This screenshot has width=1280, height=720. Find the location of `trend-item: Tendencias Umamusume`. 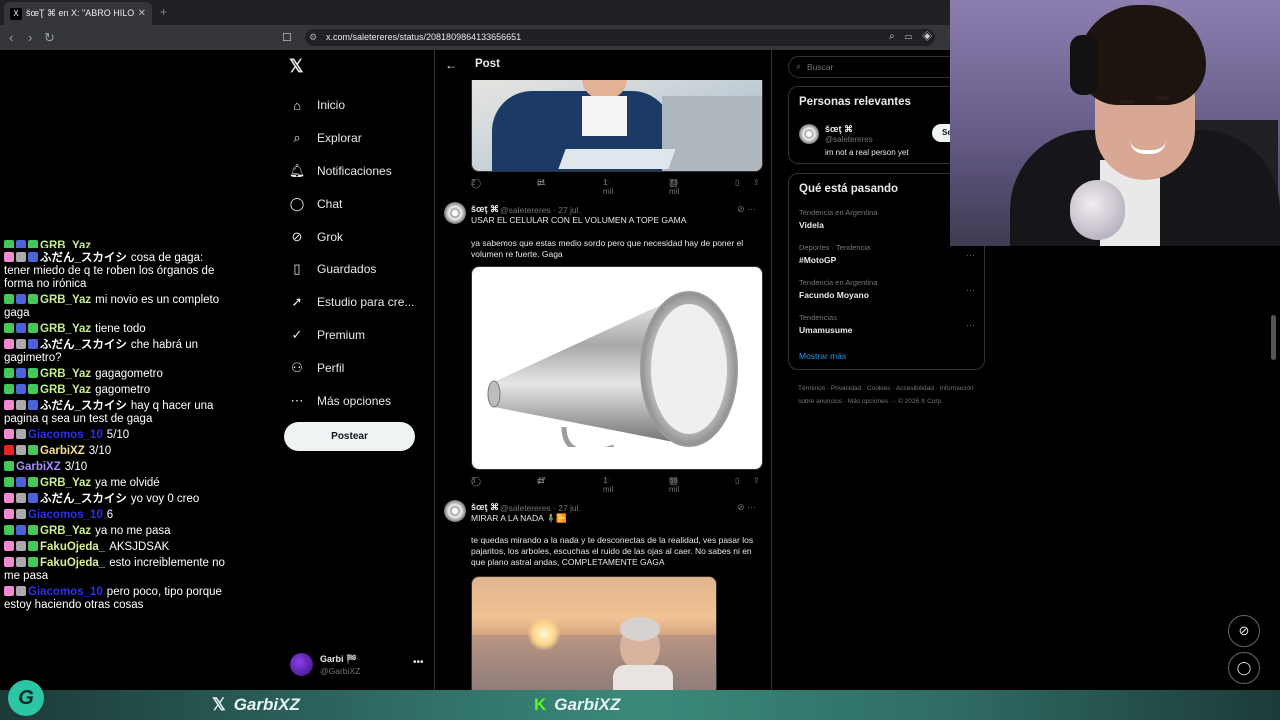

trend-item: Tendencias Umamusume is located at coordinates (889, 324).